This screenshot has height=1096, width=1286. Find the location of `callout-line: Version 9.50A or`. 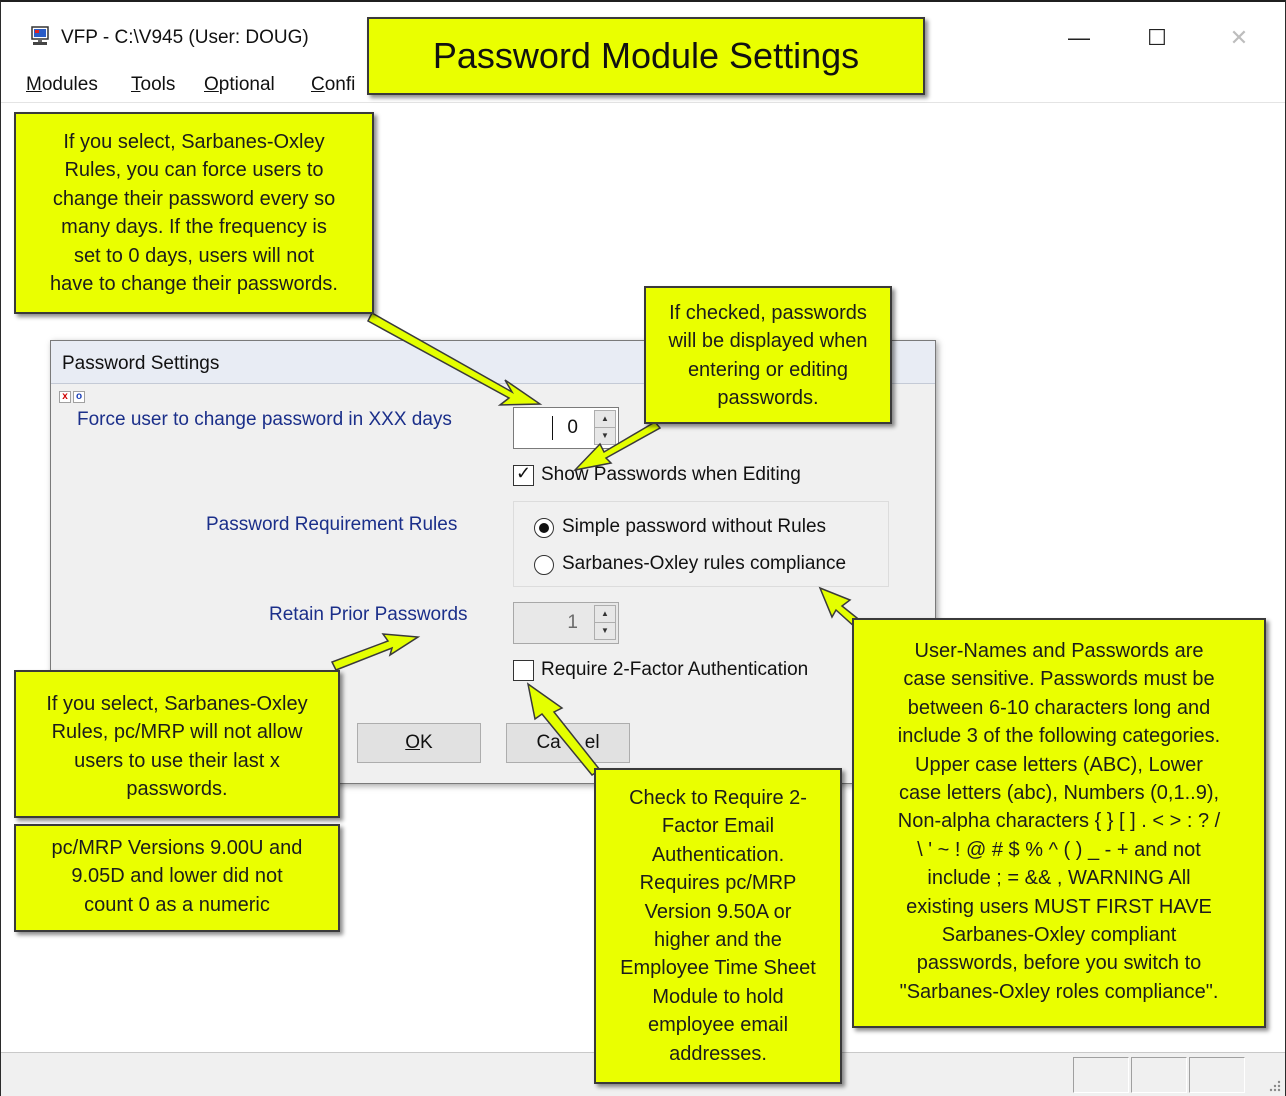

callout-line: Version 9.50A or is located at coordinates (718, 911).